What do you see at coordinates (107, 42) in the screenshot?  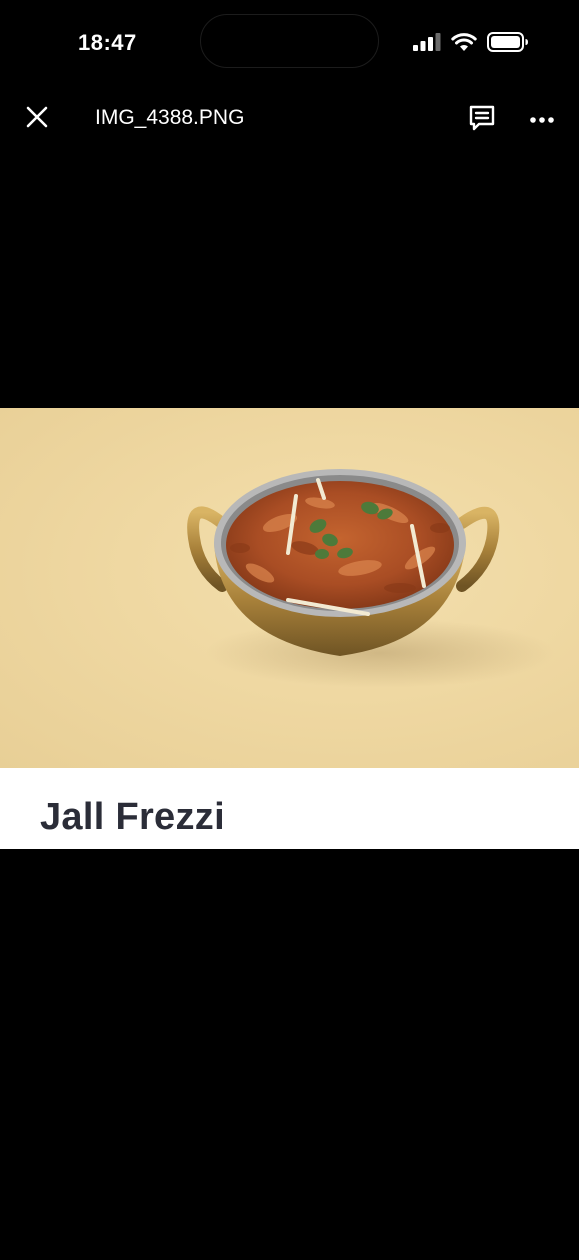 I see `status-time: 18:47` at bounding box center [107, 42].